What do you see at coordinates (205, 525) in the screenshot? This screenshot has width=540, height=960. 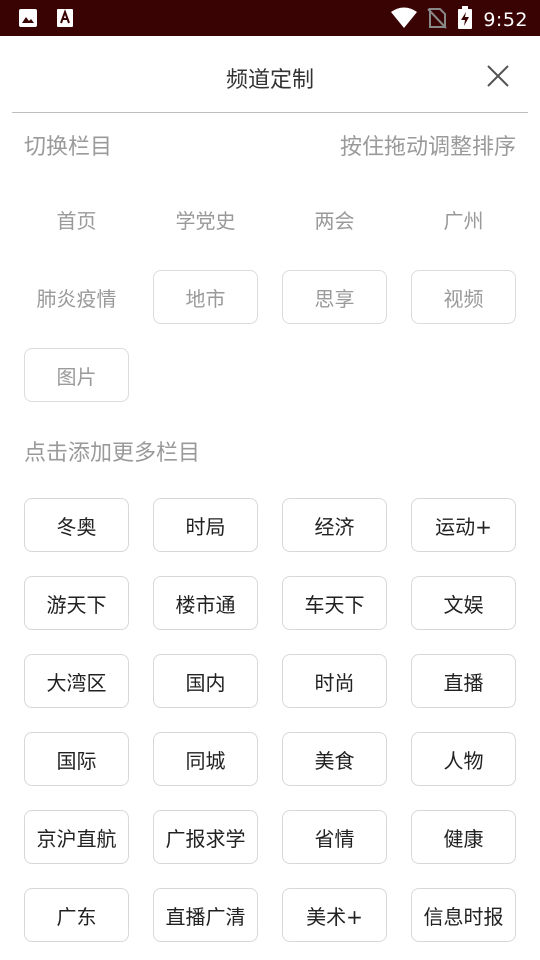 I see `channel-add-item: 时局` at bounding box center [205, 525].